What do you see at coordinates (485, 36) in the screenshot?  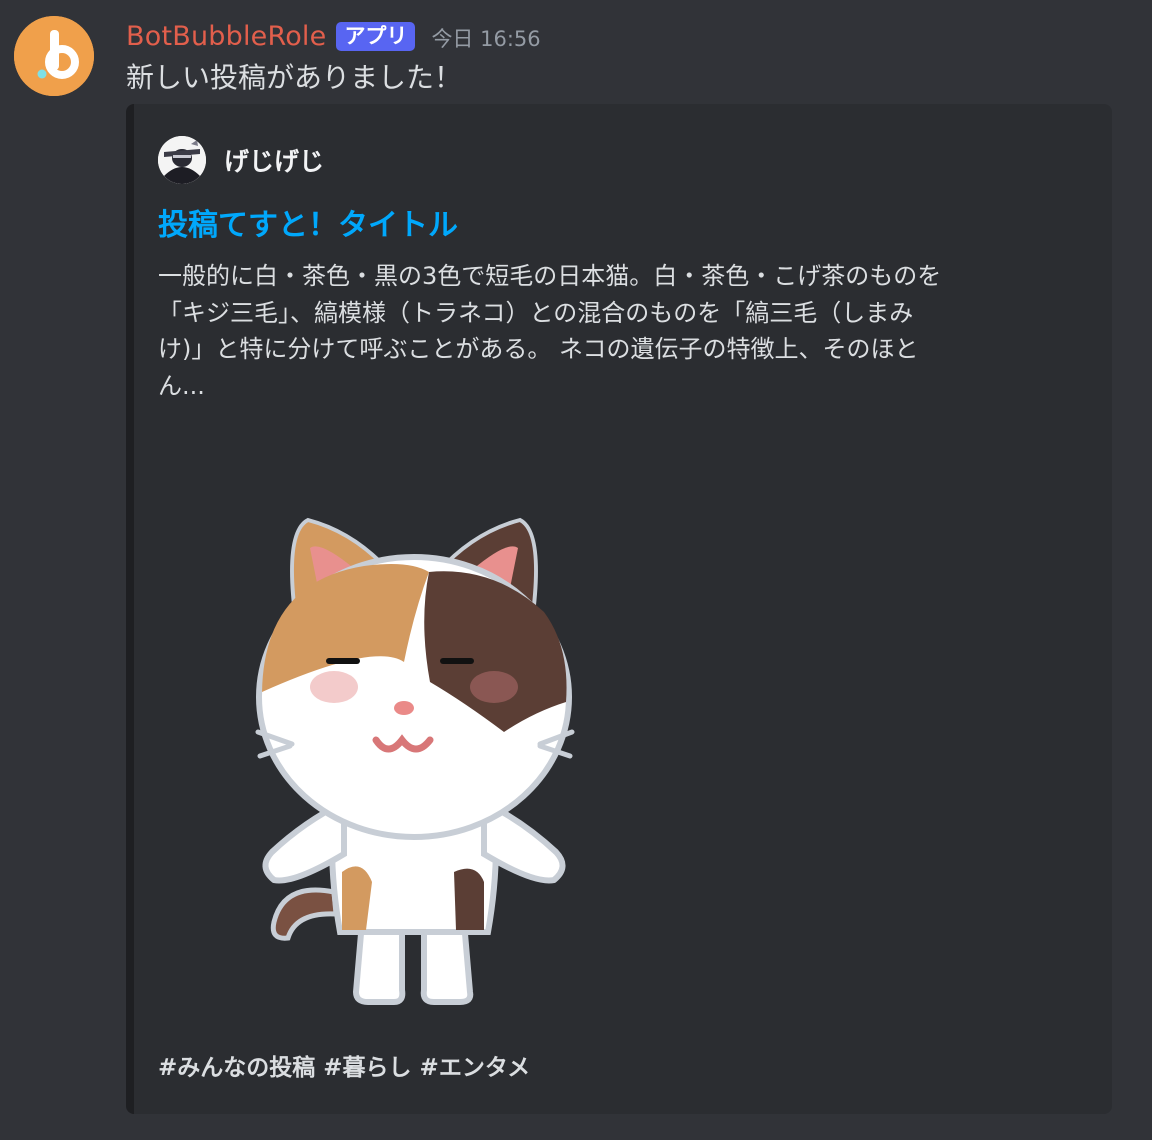 I see `timestamp: 今日 16:56` at bounding box center [485, 36].